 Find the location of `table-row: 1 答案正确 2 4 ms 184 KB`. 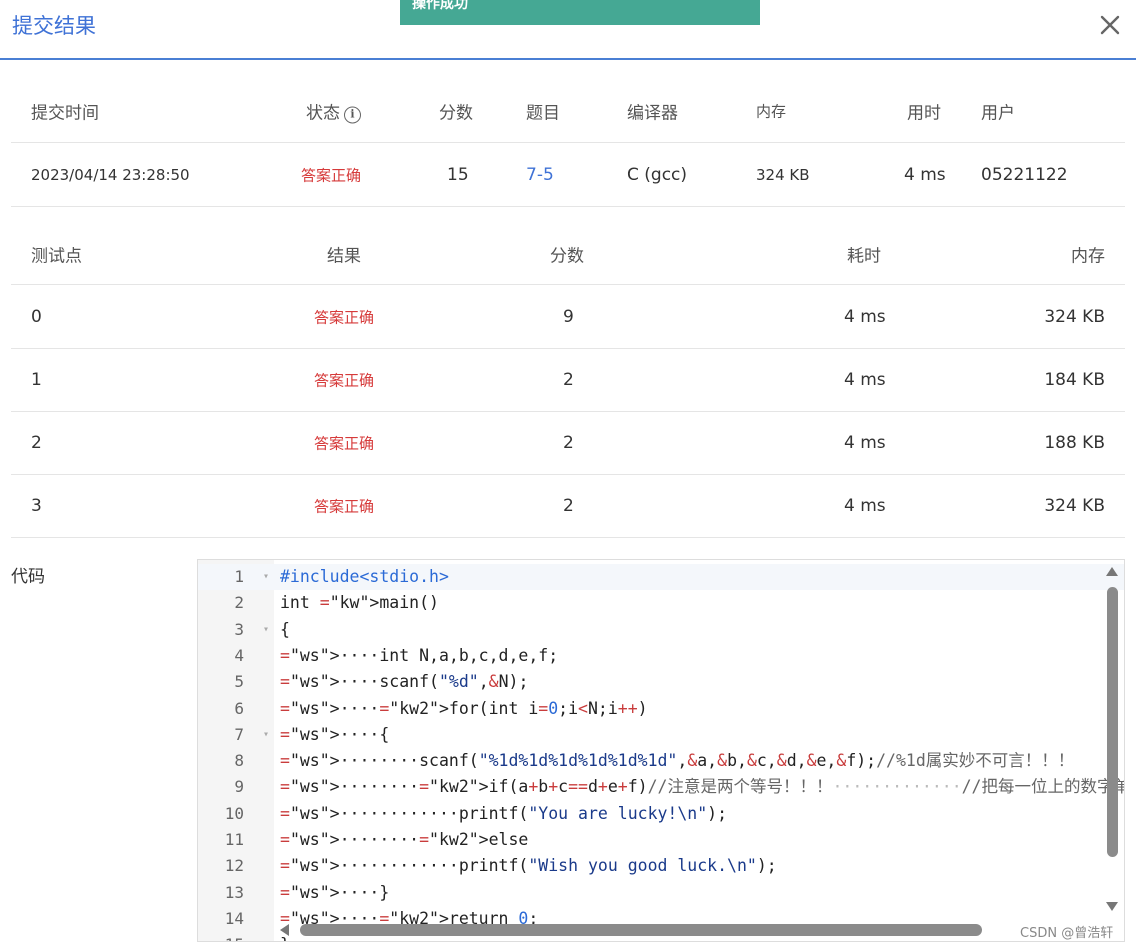

table-row: 1 答案正确 2 4 ms 184 KB is located at coordinates (568, 380).